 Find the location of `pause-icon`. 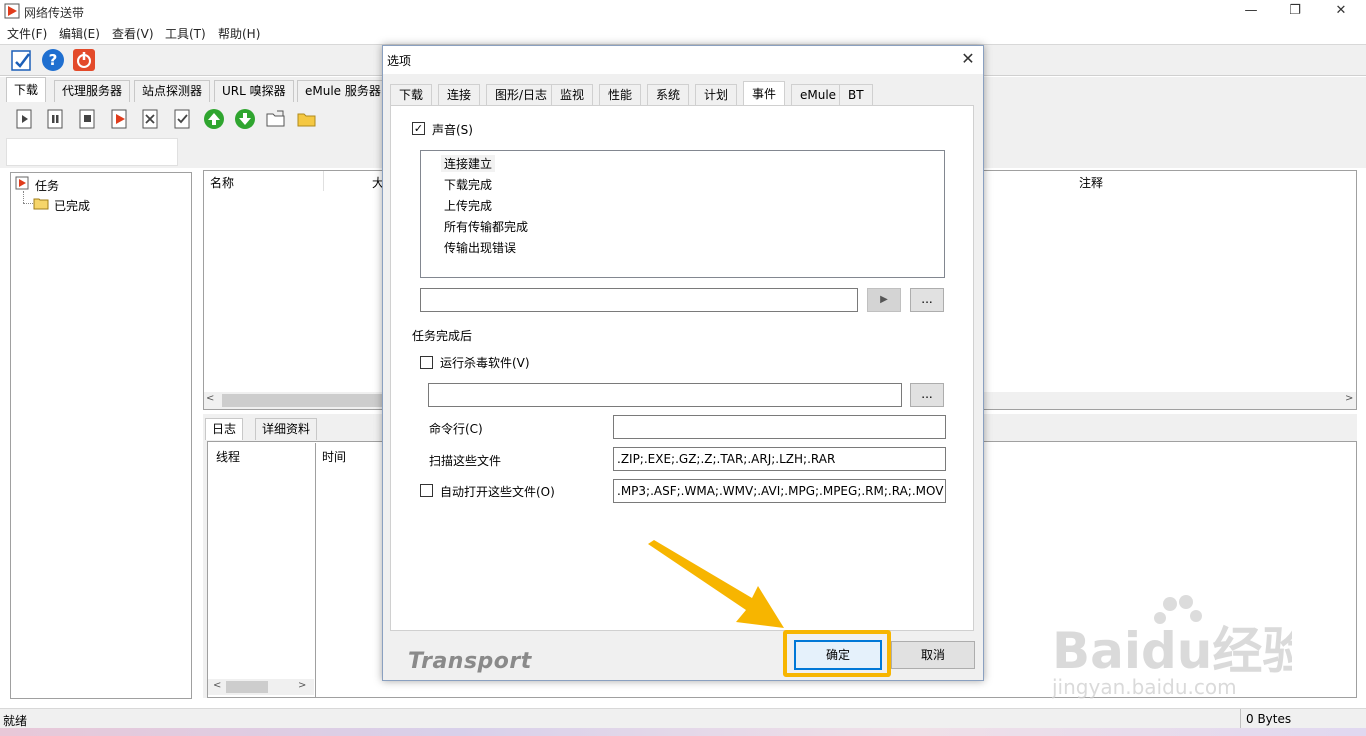

pause-icon is located at coordinates (56, 119).